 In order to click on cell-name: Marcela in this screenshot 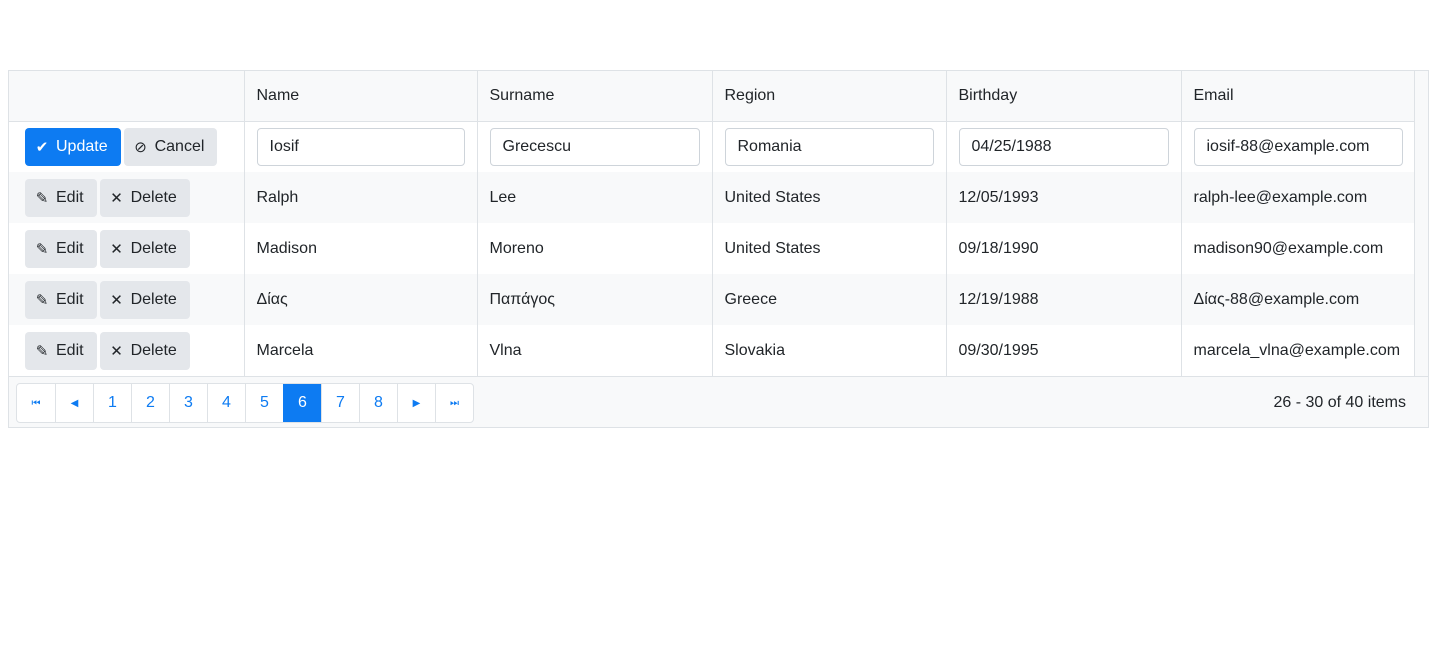, I will do `click(360, 350)`.